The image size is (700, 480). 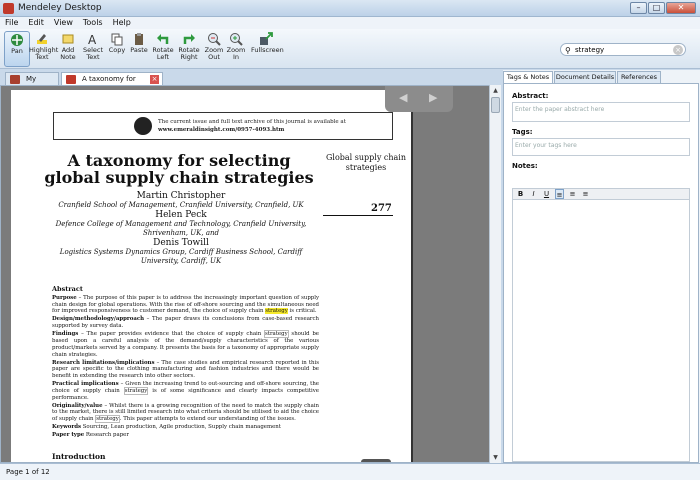 I want to click on pan-button: Pan, so click(x=17, y=49).